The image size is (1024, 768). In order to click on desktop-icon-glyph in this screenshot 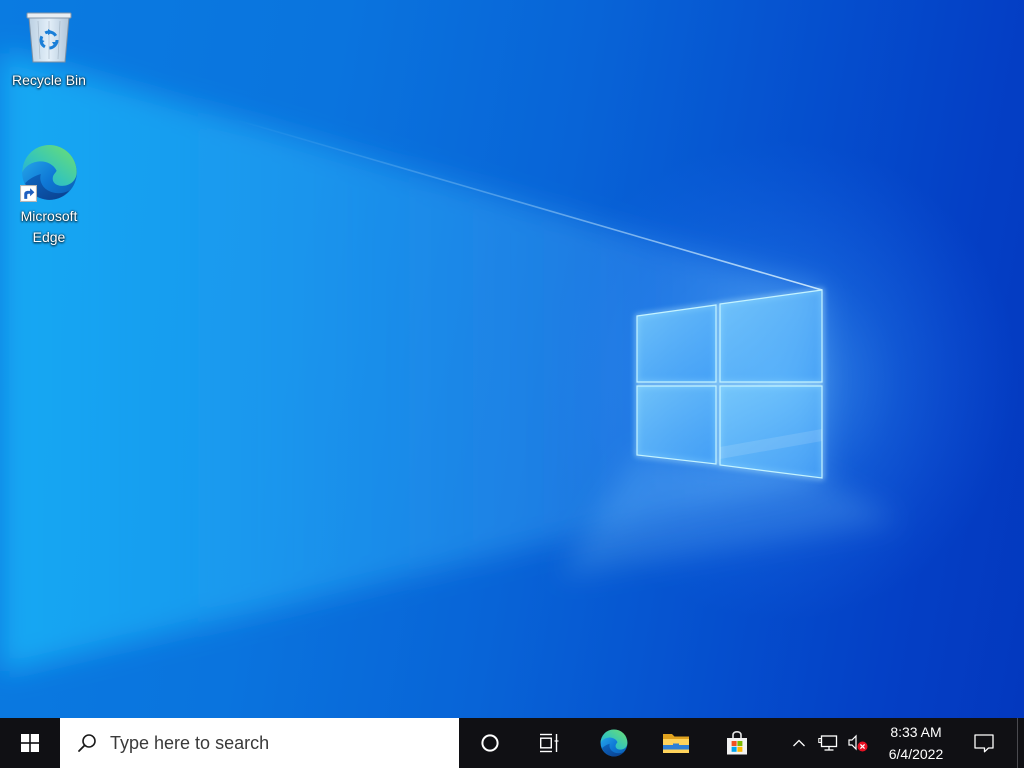, I will do `click(49, 172)`.